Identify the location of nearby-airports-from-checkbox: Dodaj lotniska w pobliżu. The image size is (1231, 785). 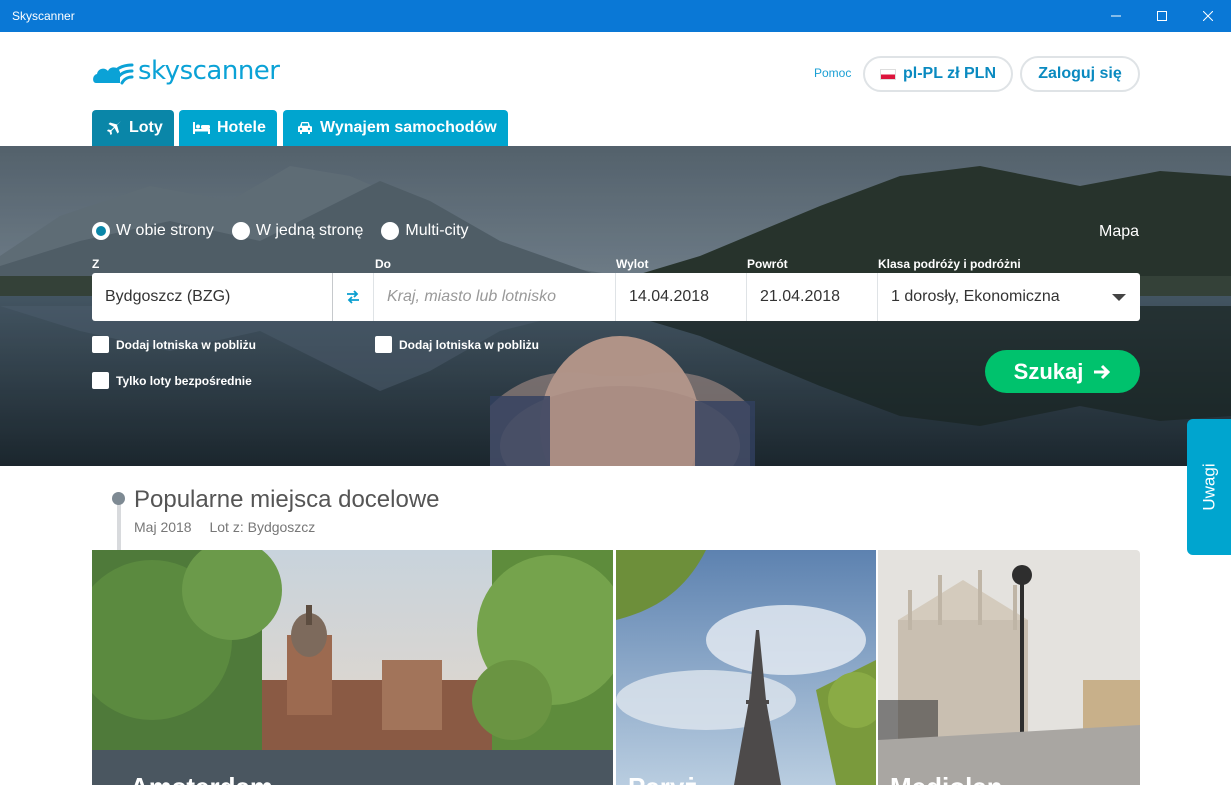
(174, 344).